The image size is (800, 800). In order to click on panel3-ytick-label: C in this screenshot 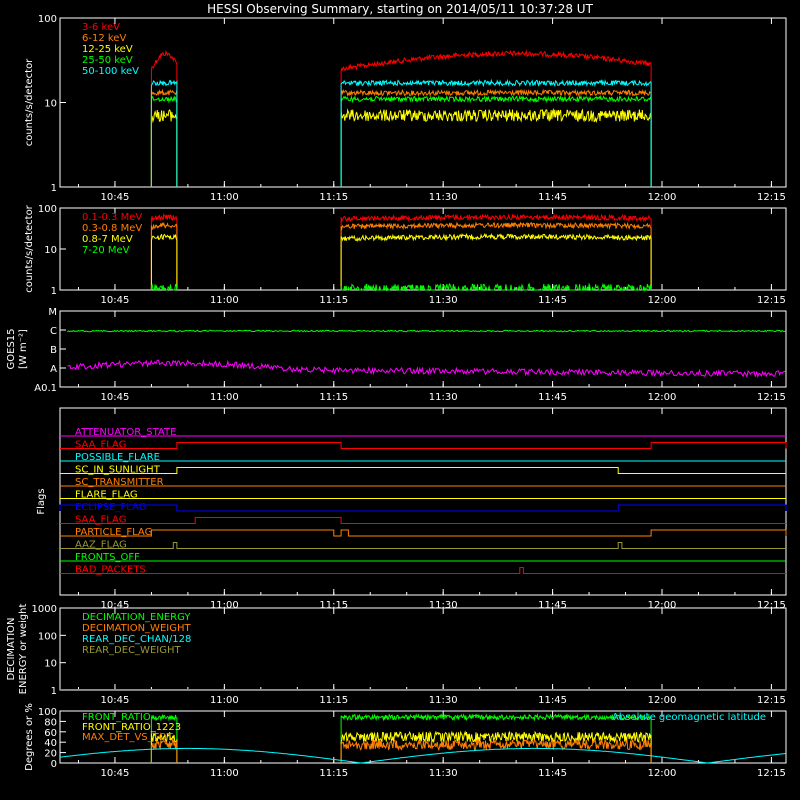, I will do `click(53, 331)`.